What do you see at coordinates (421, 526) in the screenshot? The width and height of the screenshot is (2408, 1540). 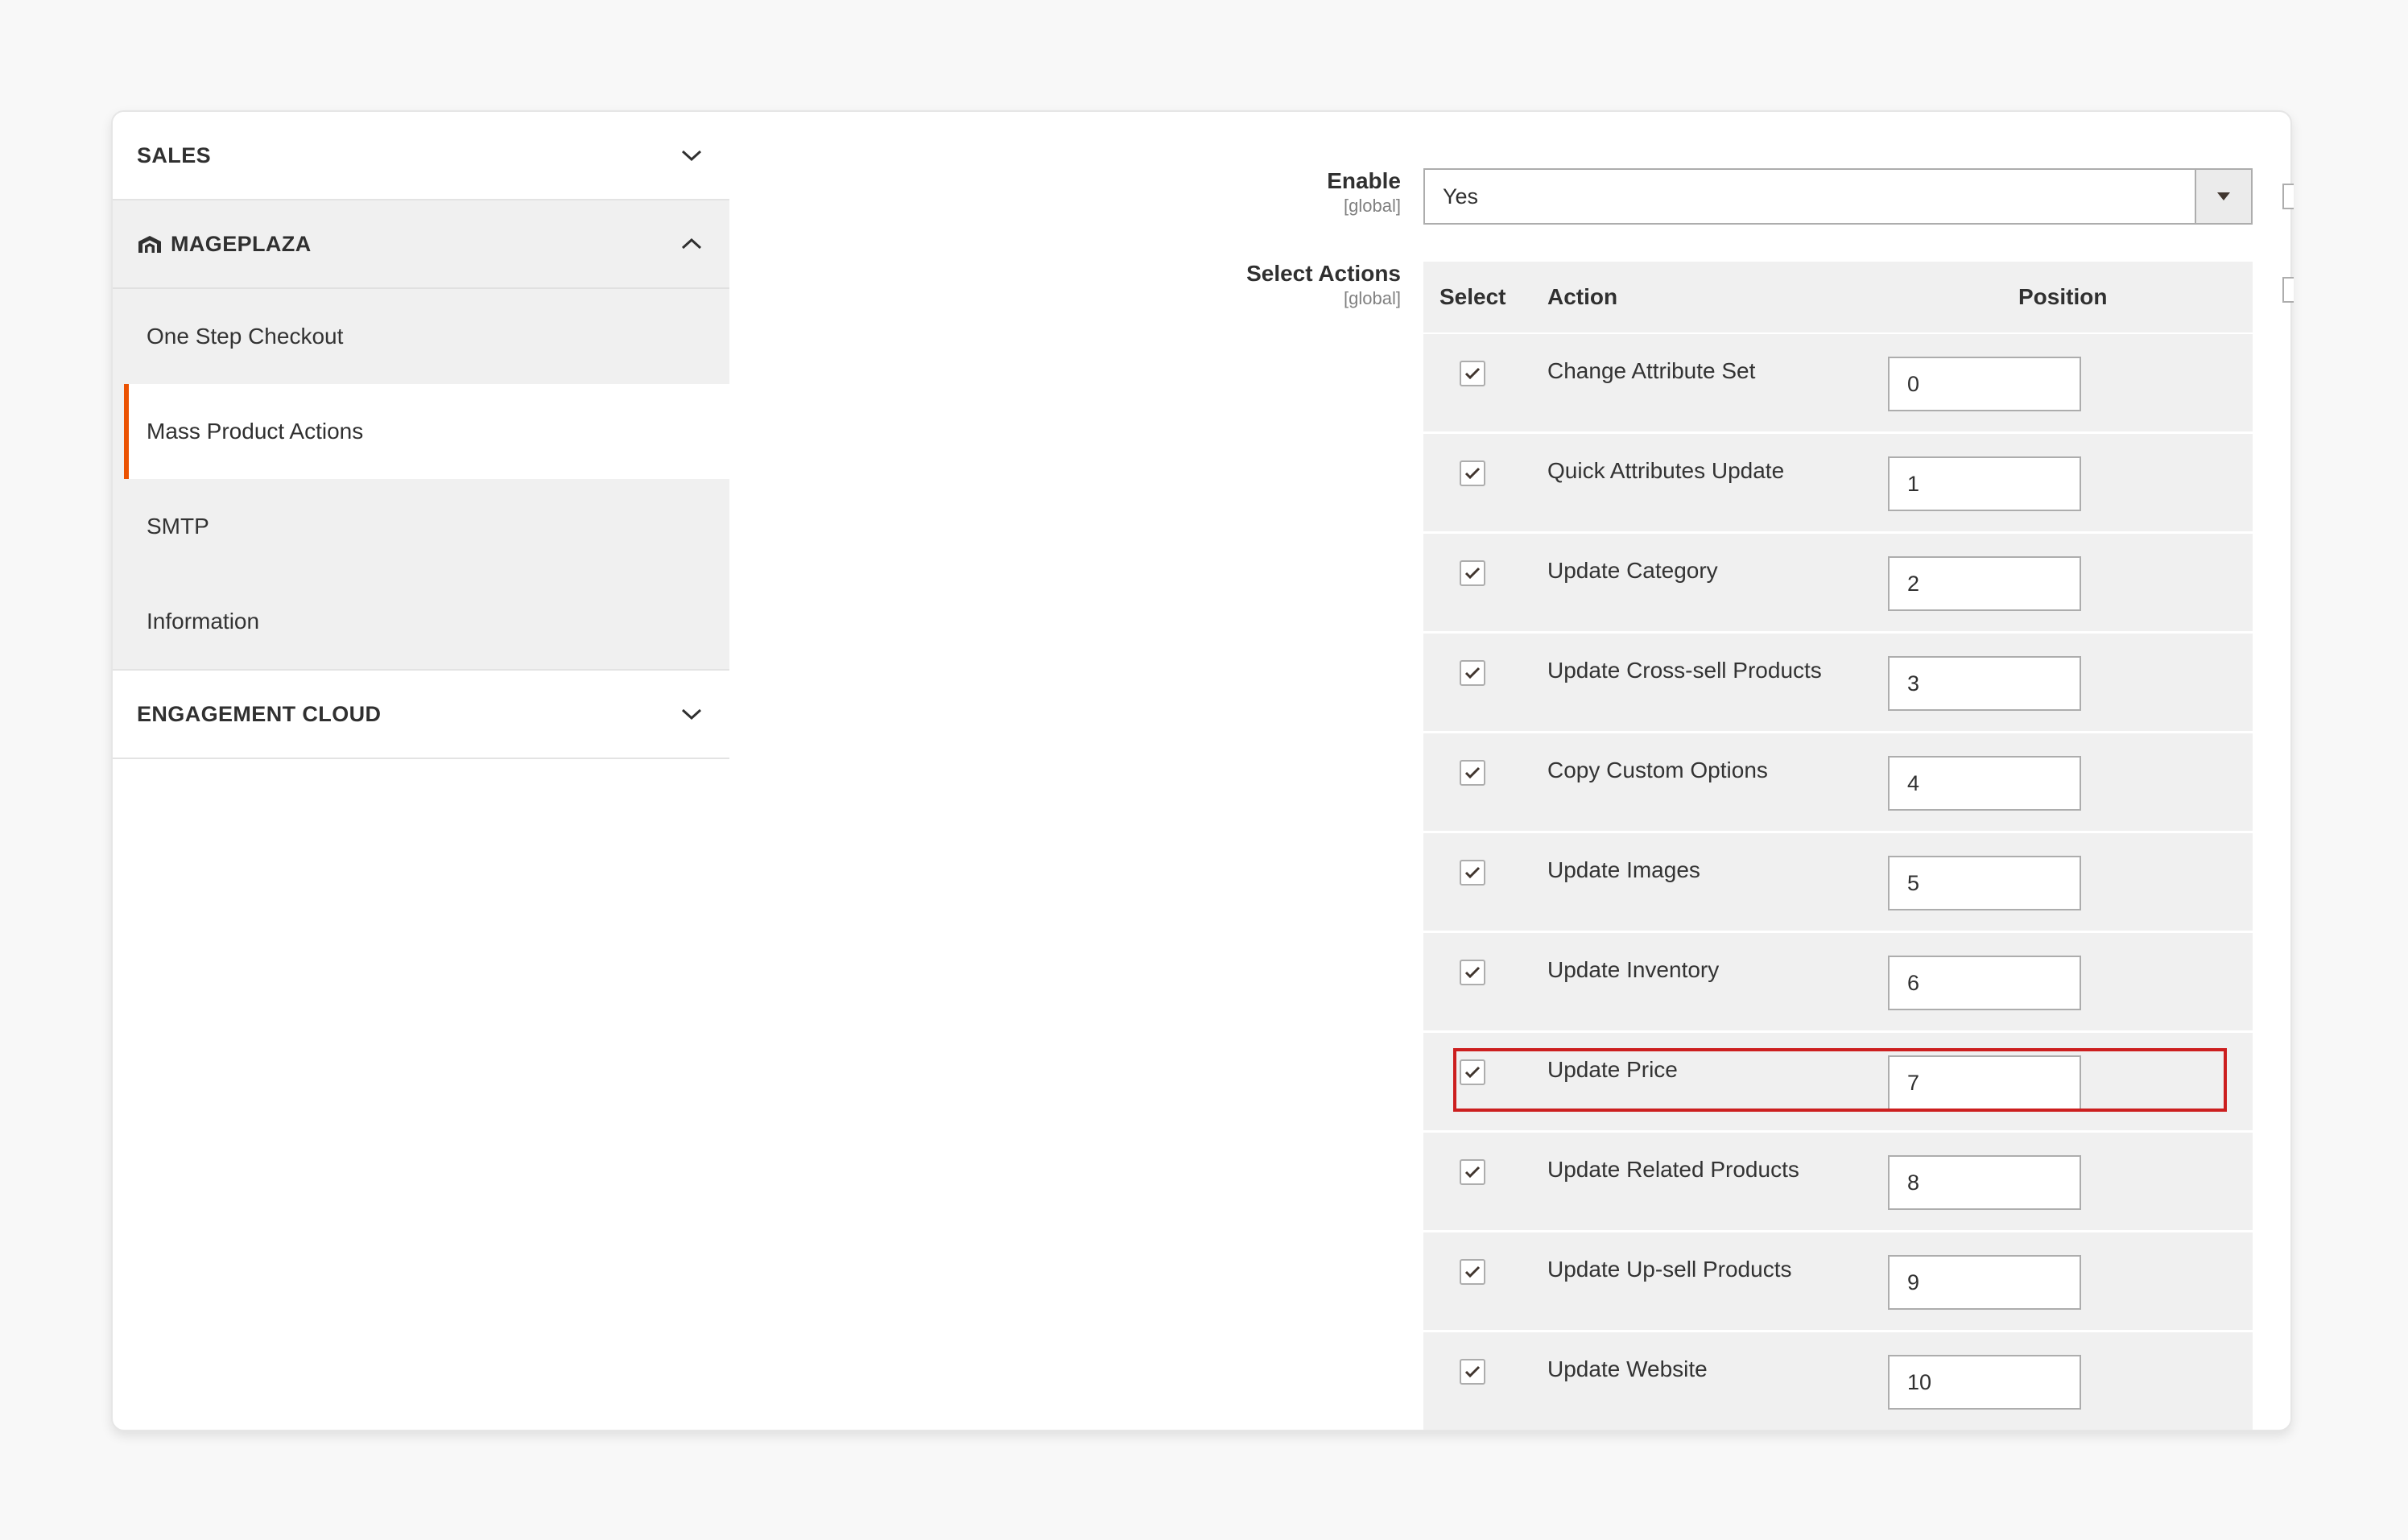 I see `sidebar-item-smtp: SMTP` at bounding box center [421, 526].